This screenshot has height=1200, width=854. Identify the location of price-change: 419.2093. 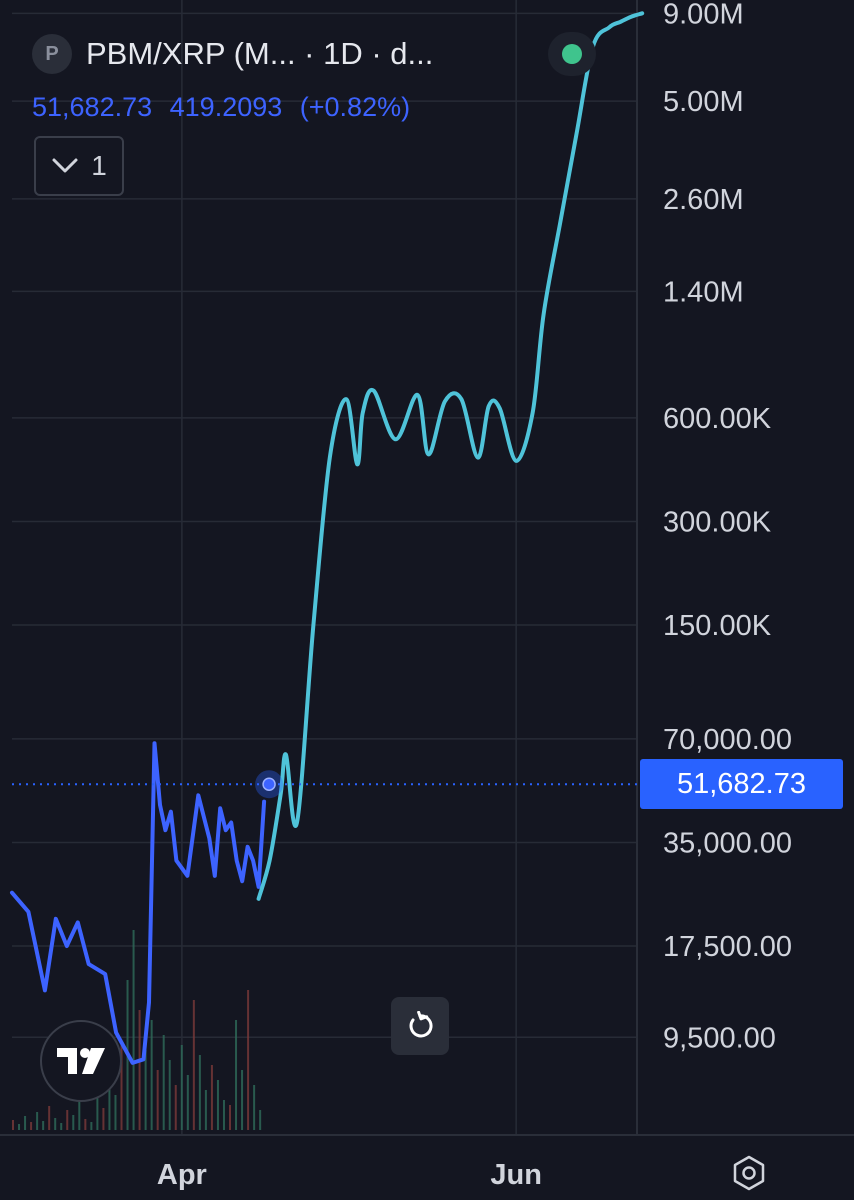
(226, 107).